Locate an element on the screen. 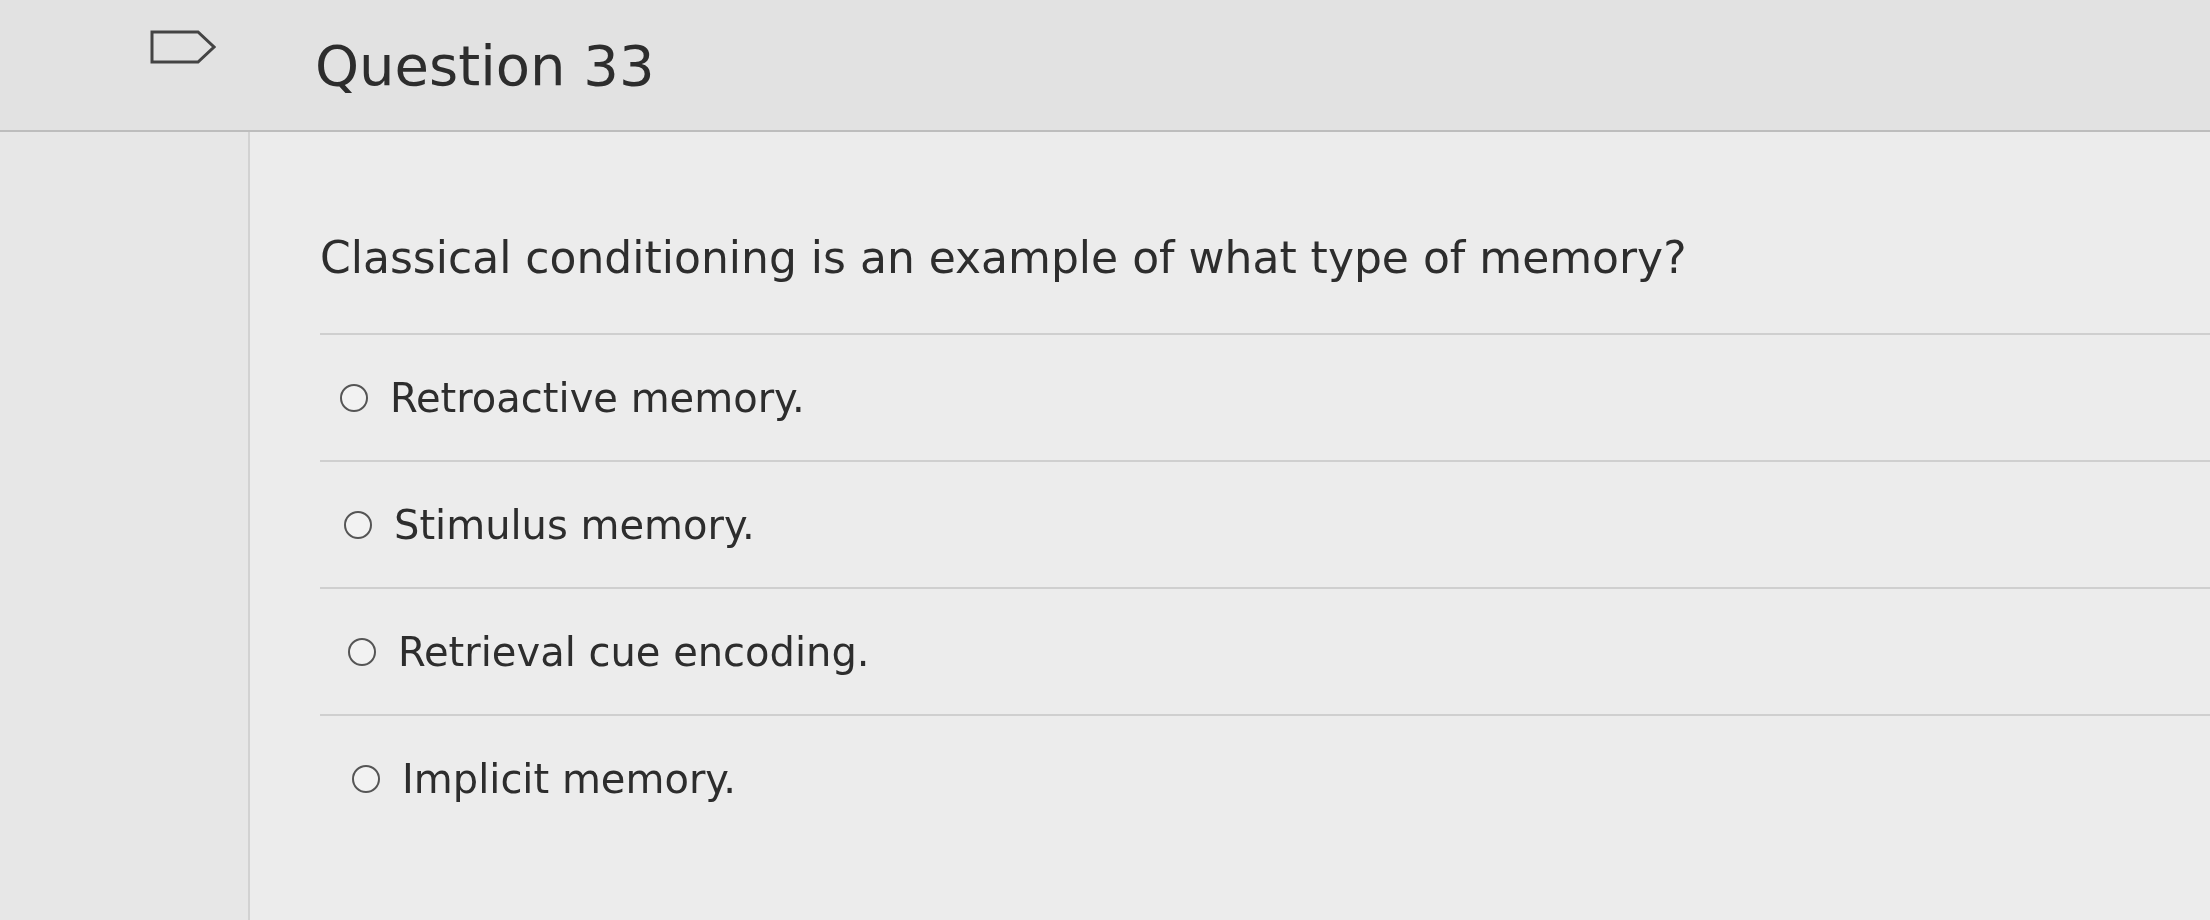 The height and width of the screenshot is (920, 2210). option-label: Retrieval cue encoding. is located at coordinates (634, 651).